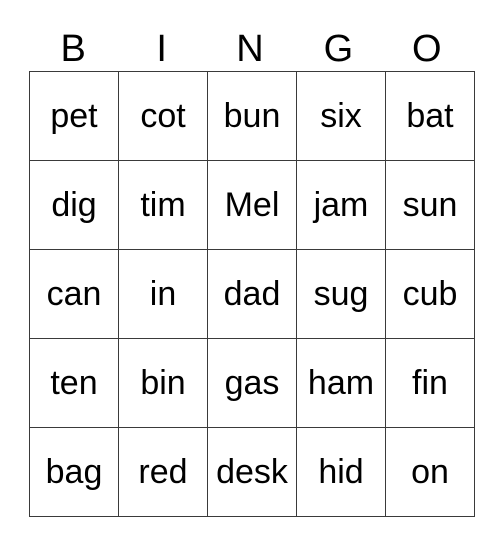 The image size is (500, 544). Describe the element at coordinates (163, 472) in the screenshot. I see `bingo-cell: red` at that location.